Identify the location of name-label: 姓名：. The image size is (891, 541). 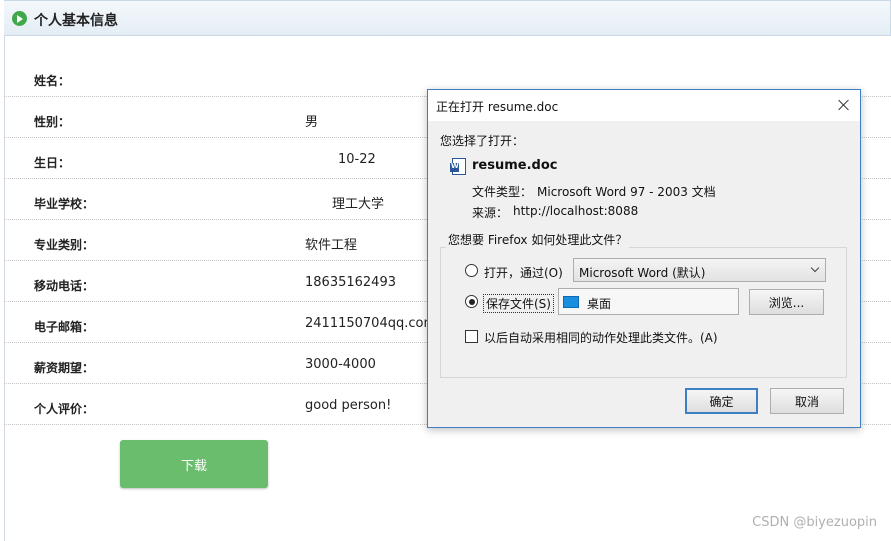
(52, 81).